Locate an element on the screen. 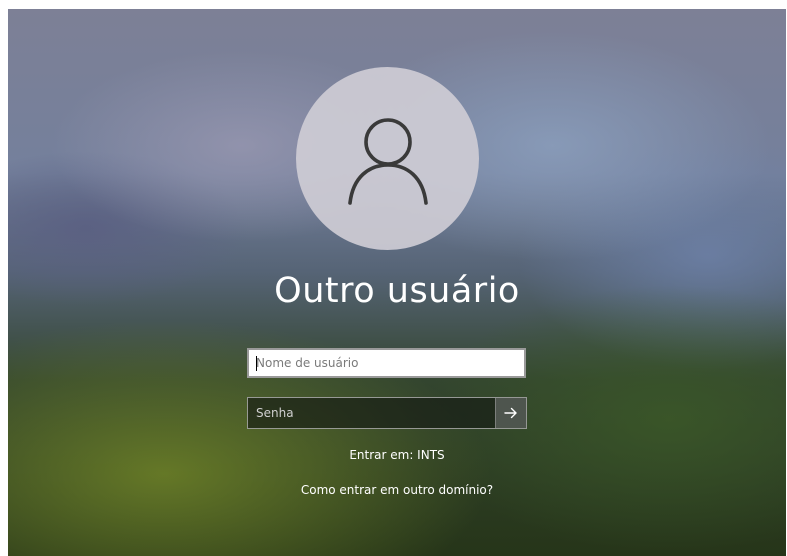 This screenshot has width=787, height=556. password-input is located at coordinates (371, 413).